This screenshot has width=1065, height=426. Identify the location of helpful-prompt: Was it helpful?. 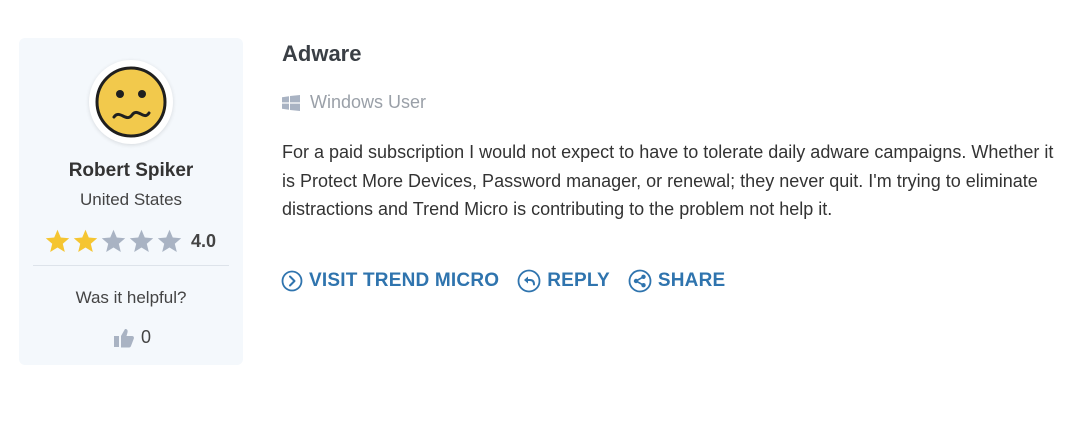
(131, 297).